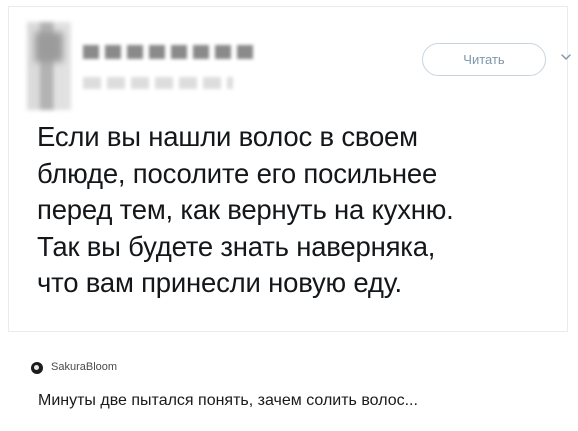 The height and width of the screenshot is (431, 578). I want to click on follow-button: Читать, so click(484, 59).